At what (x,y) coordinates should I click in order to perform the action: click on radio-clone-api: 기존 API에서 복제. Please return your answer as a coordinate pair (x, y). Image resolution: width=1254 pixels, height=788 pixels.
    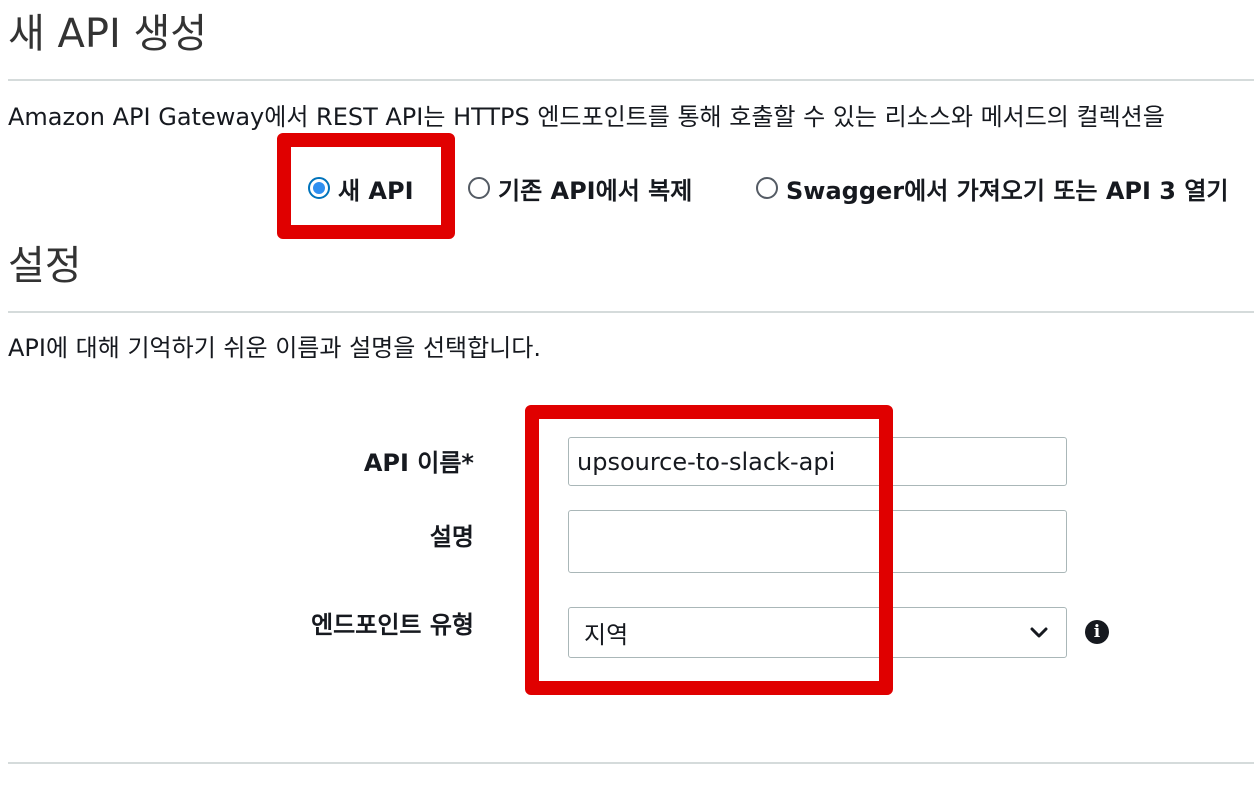
    Looking at the image, I should click on (580, 188).